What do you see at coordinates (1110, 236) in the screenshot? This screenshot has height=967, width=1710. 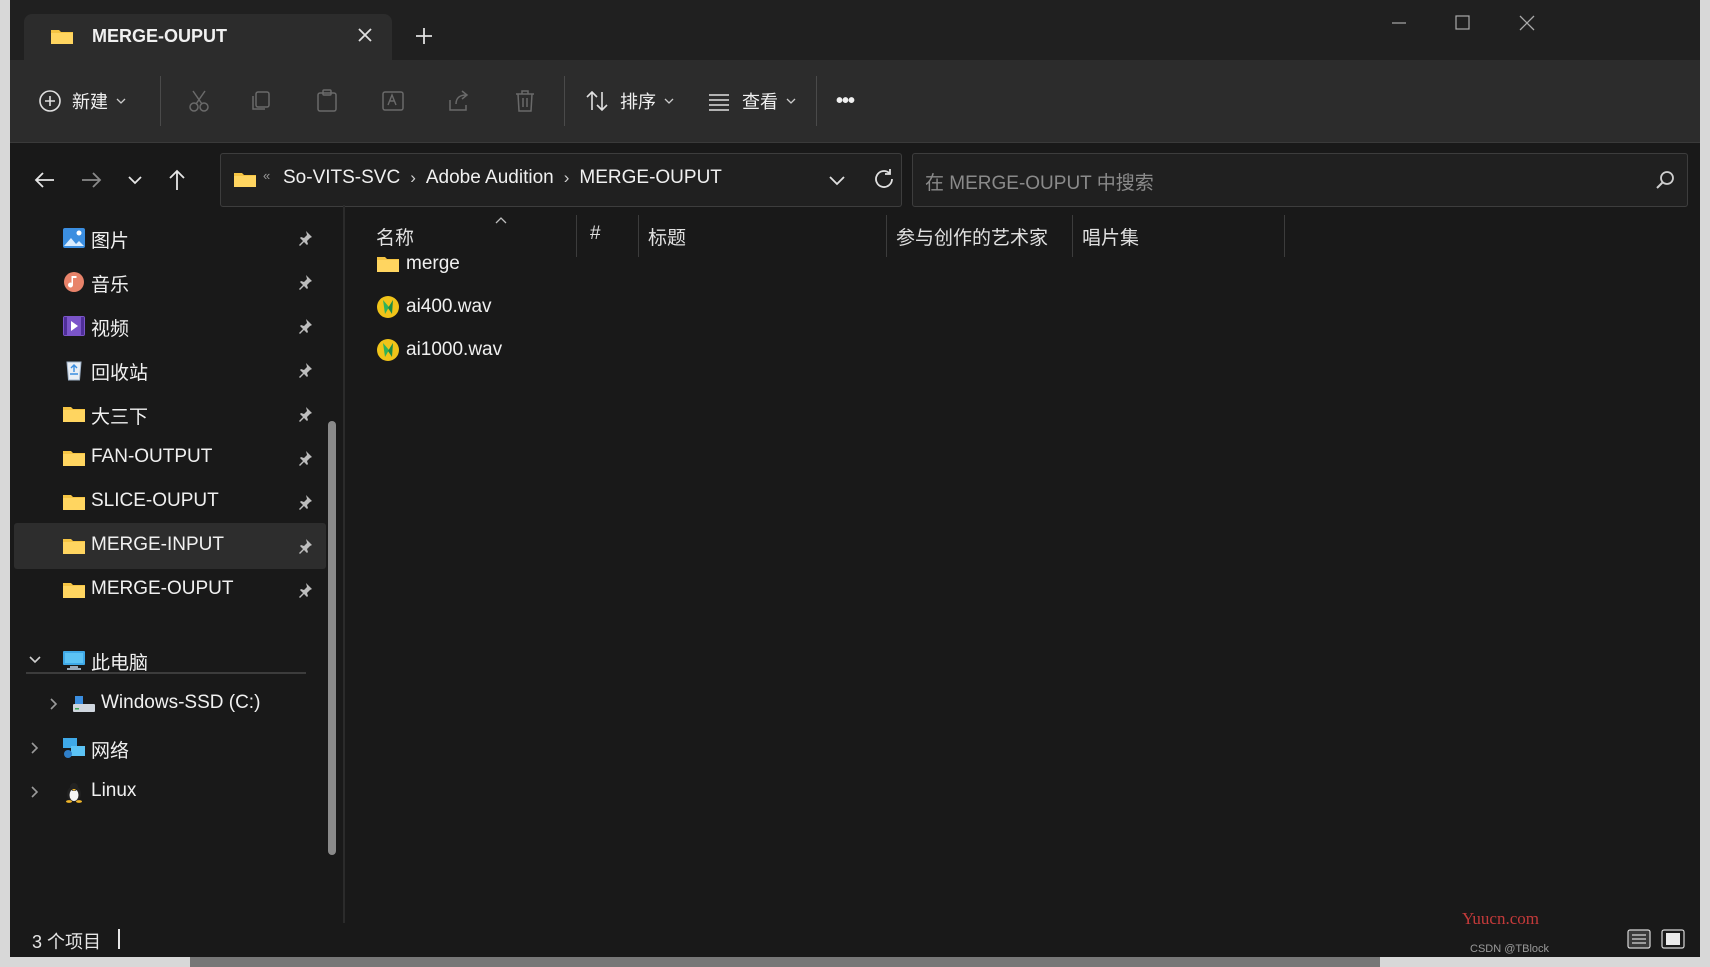 I see `column-header-album: 唱片集` at bounding box center [1110, 236].